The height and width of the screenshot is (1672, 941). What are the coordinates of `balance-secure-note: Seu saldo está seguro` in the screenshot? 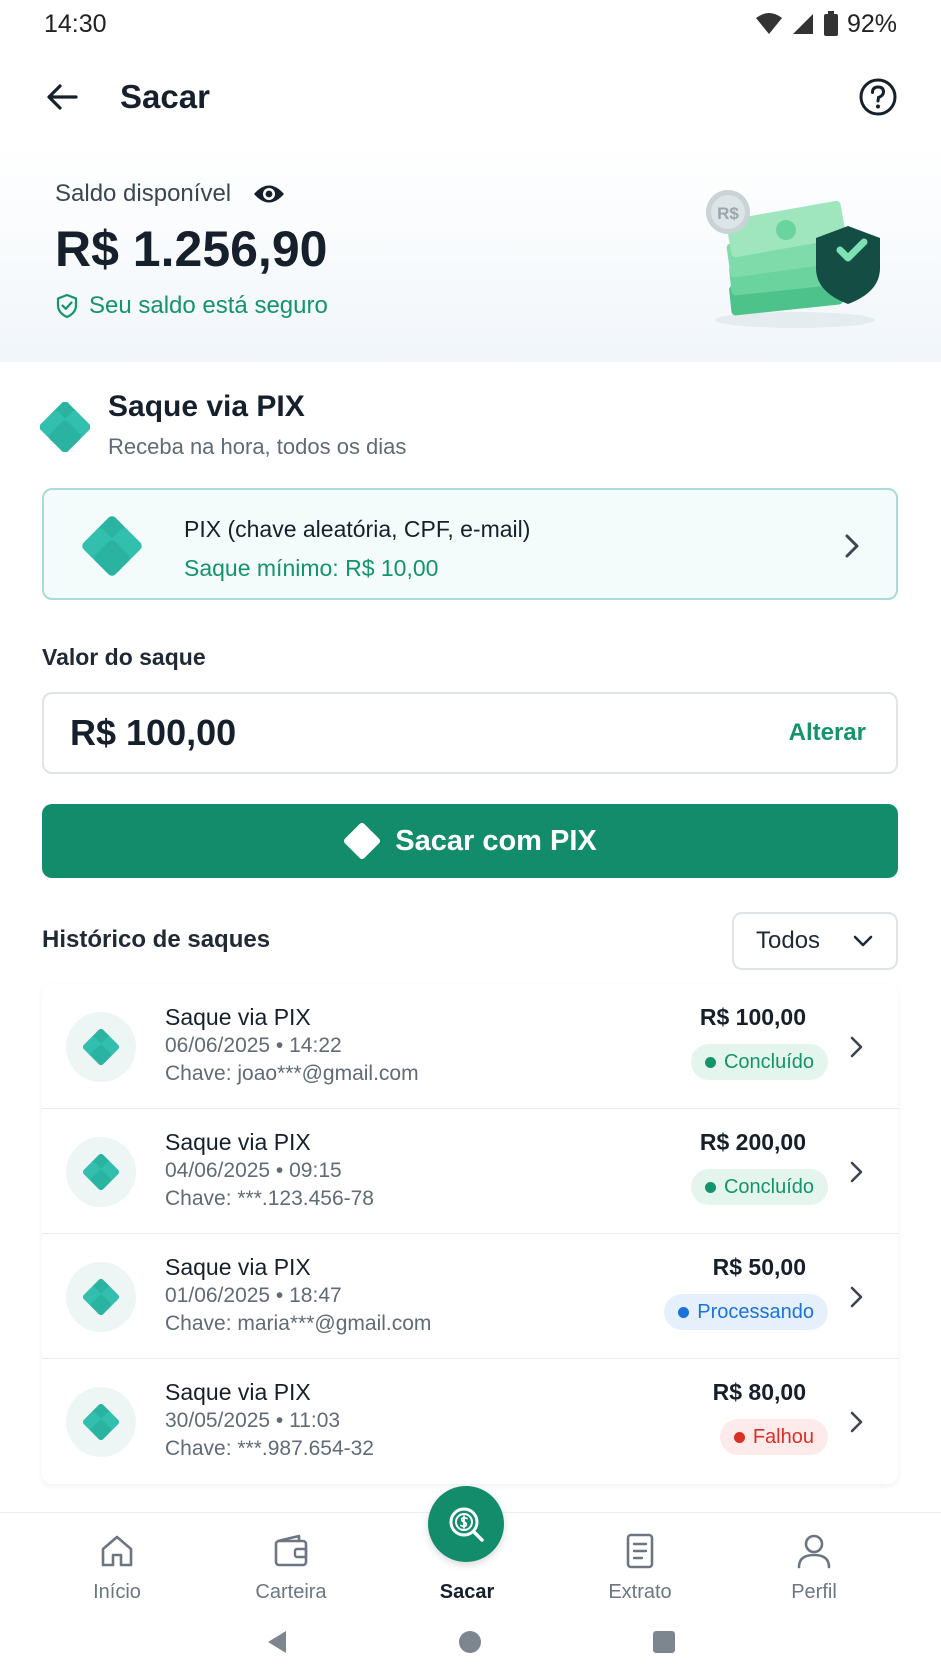 It's located at (191, 306).